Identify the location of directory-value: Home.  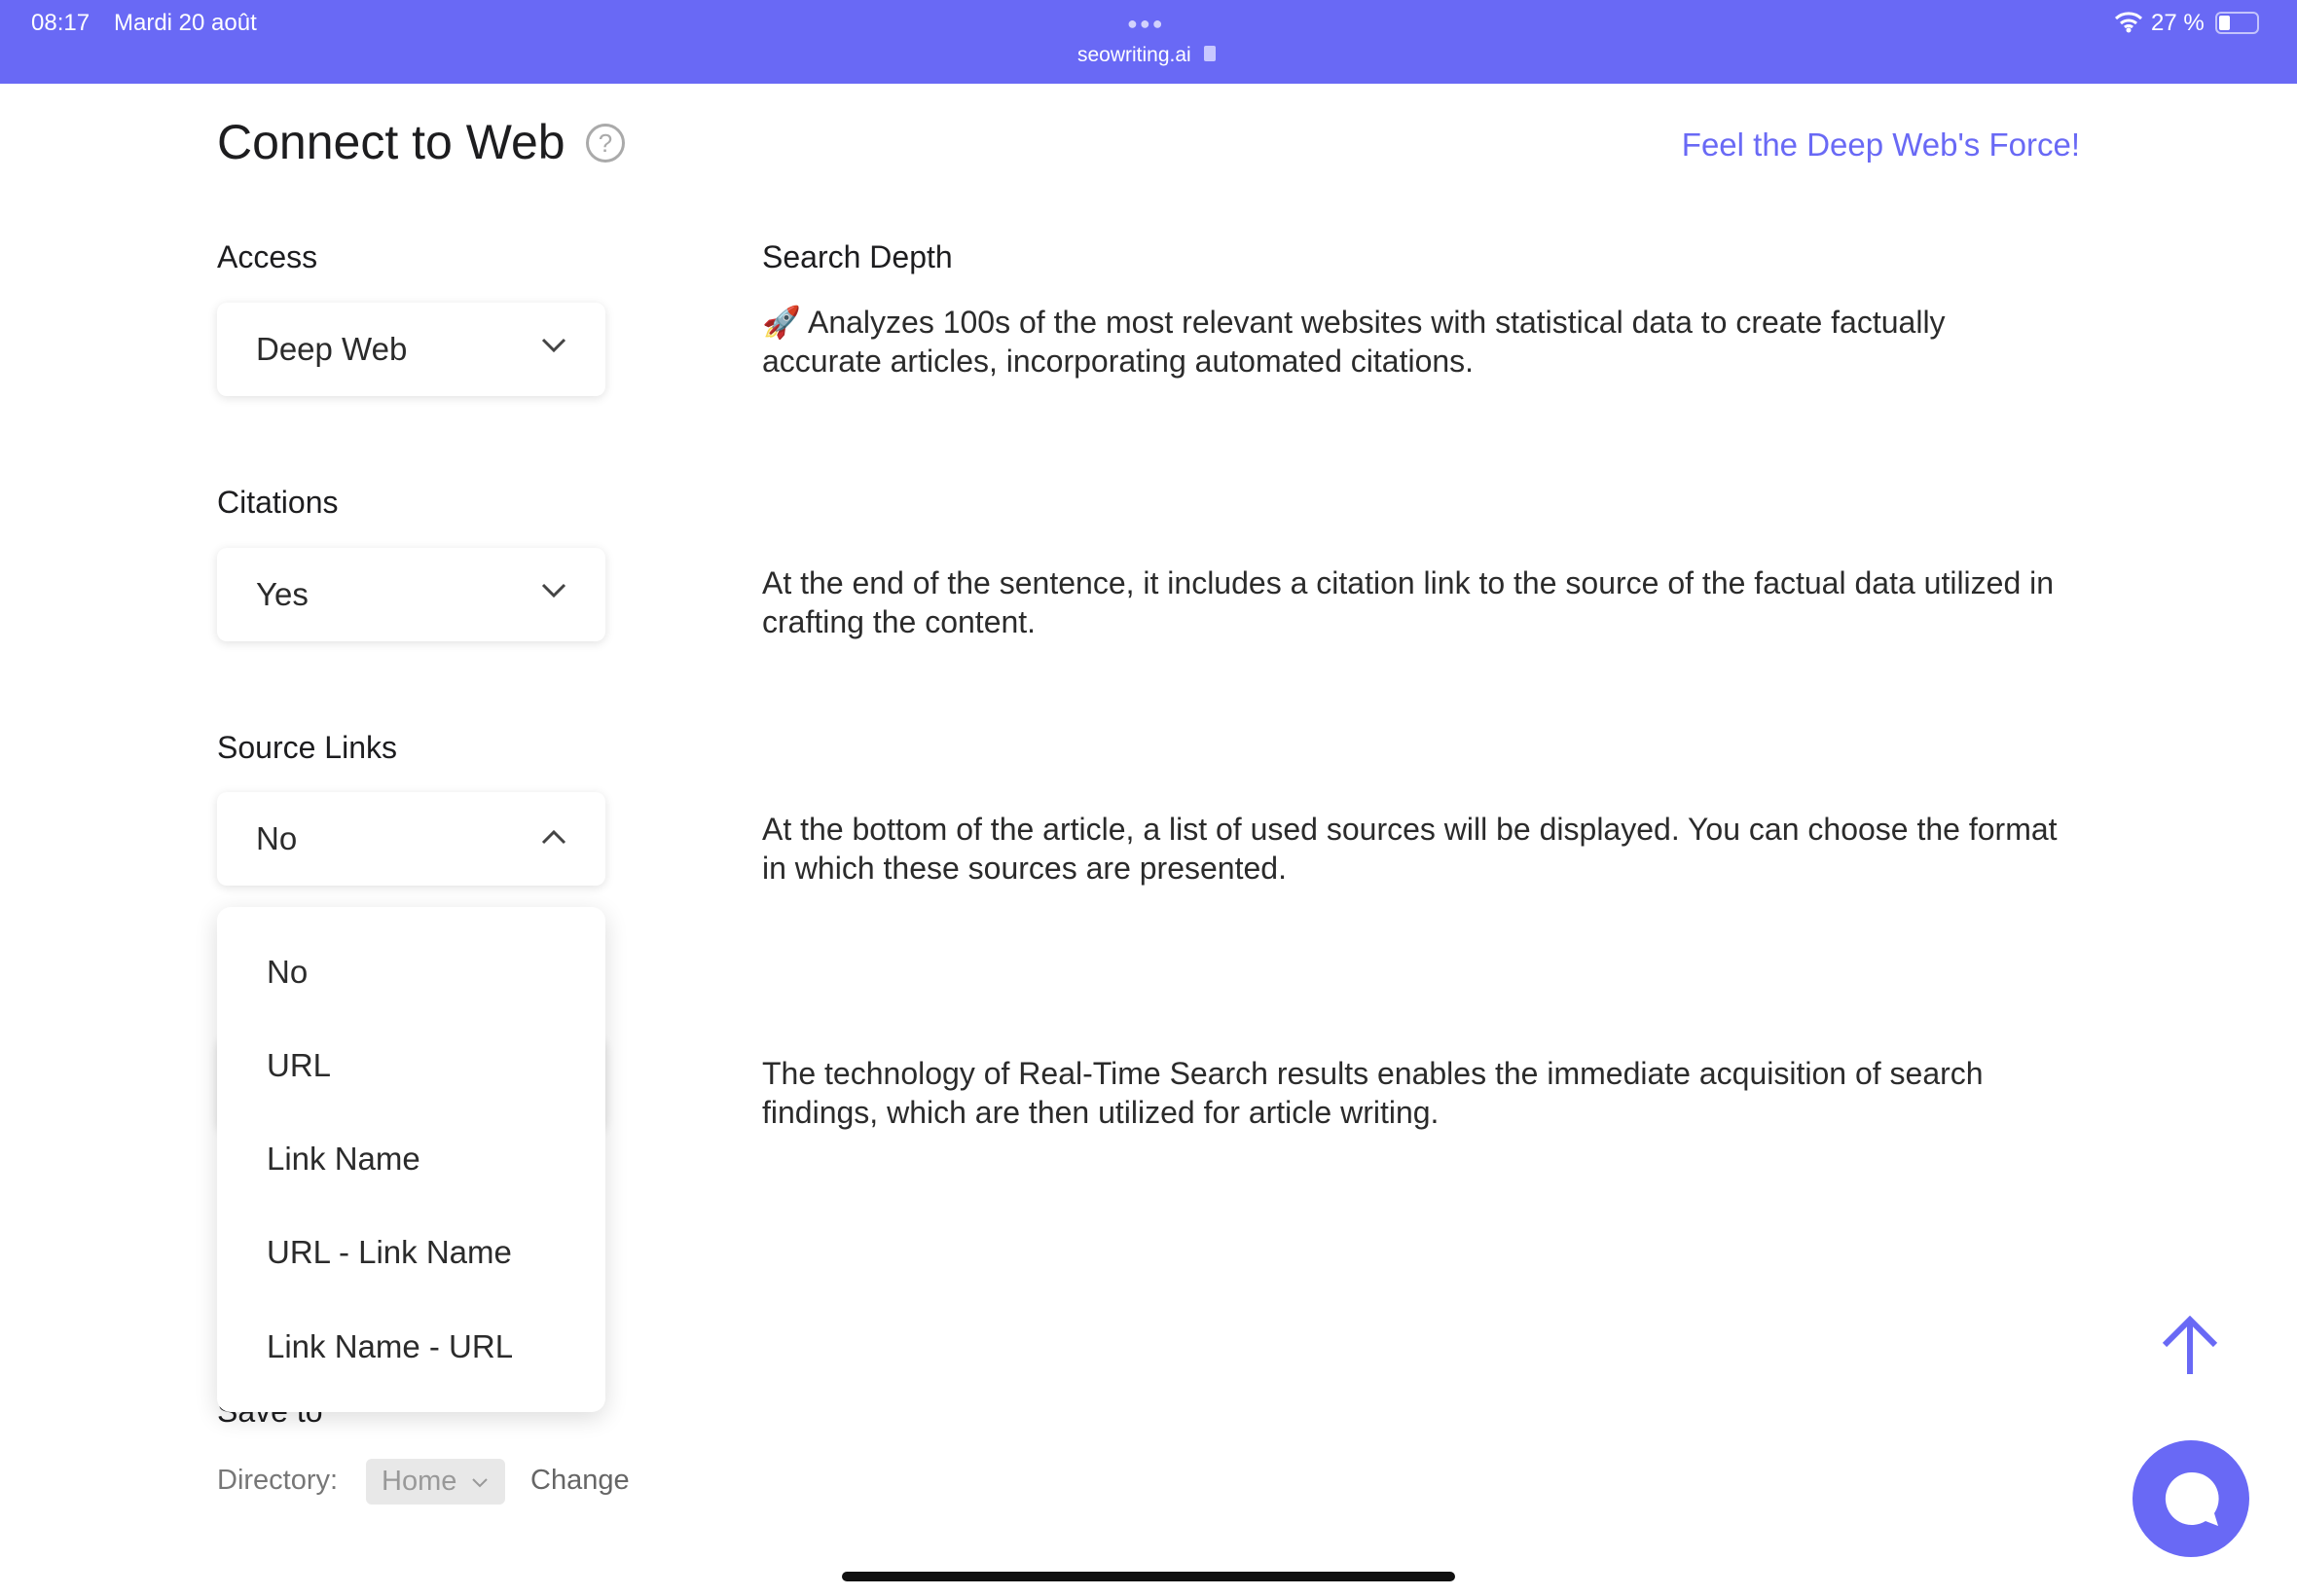
(419, 1481).